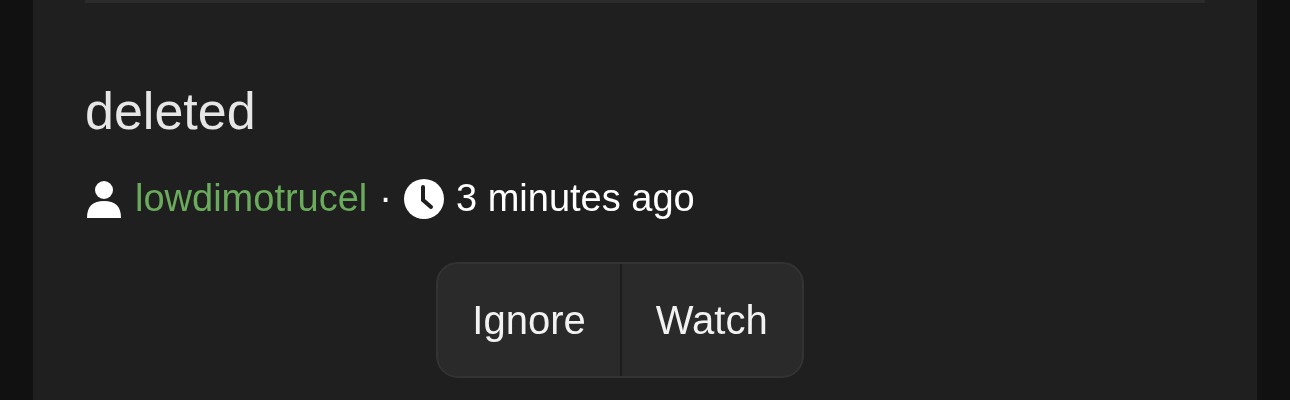 The image size is (1290, 400). What do you see at coordinates (710, 320) in the screenshot?
I see `action-button: Watch` at bounding box center [710, 320].